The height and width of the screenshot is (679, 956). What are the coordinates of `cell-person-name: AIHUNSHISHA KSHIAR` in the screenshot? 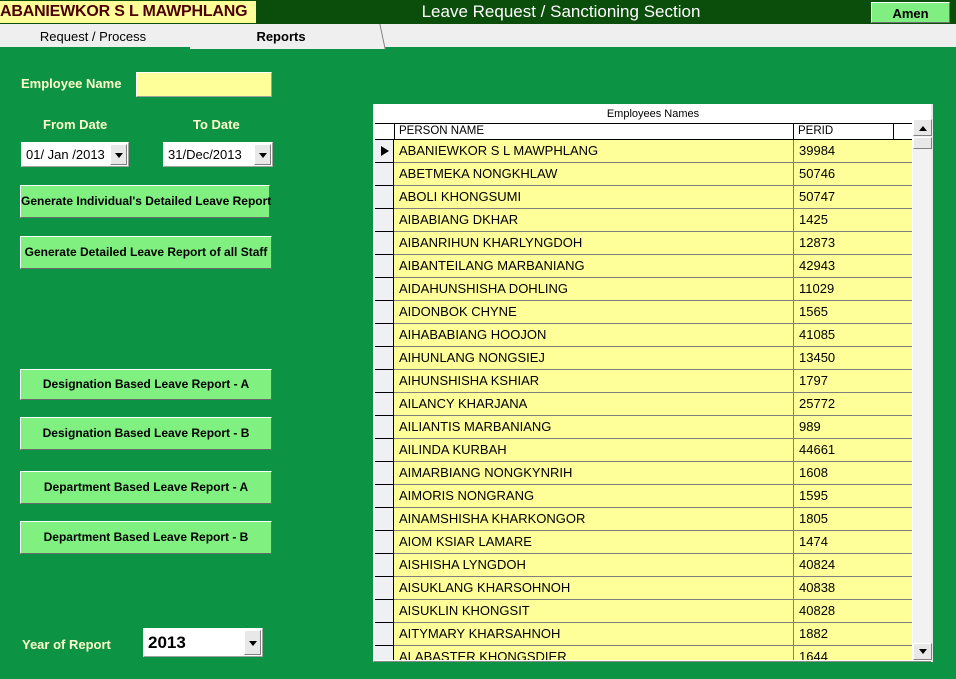 It's located at (594, 381).